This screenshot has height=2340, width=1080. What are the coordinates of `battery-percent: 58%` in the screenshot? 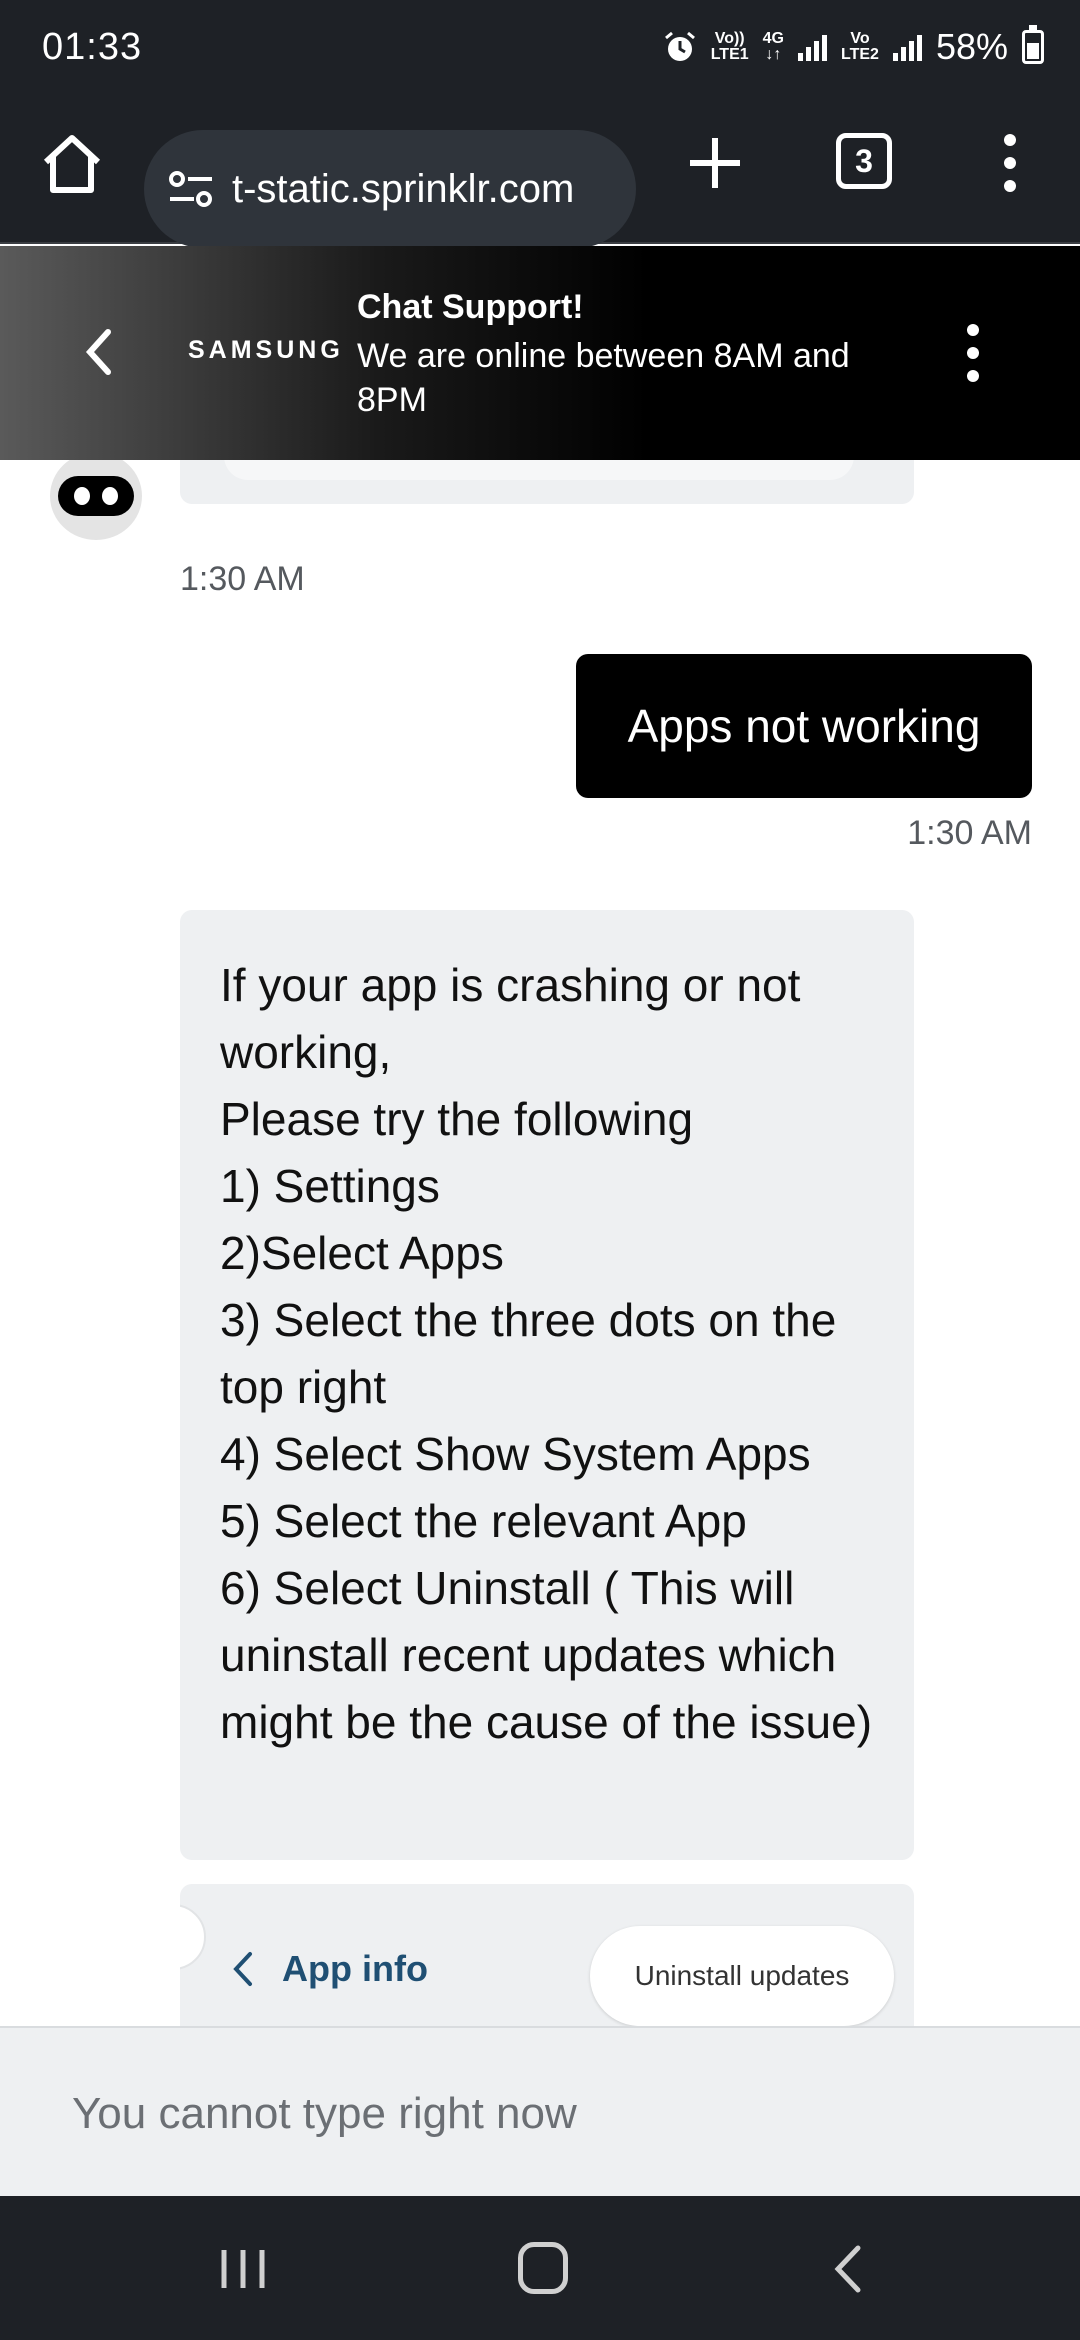 It's located at (971, 46).